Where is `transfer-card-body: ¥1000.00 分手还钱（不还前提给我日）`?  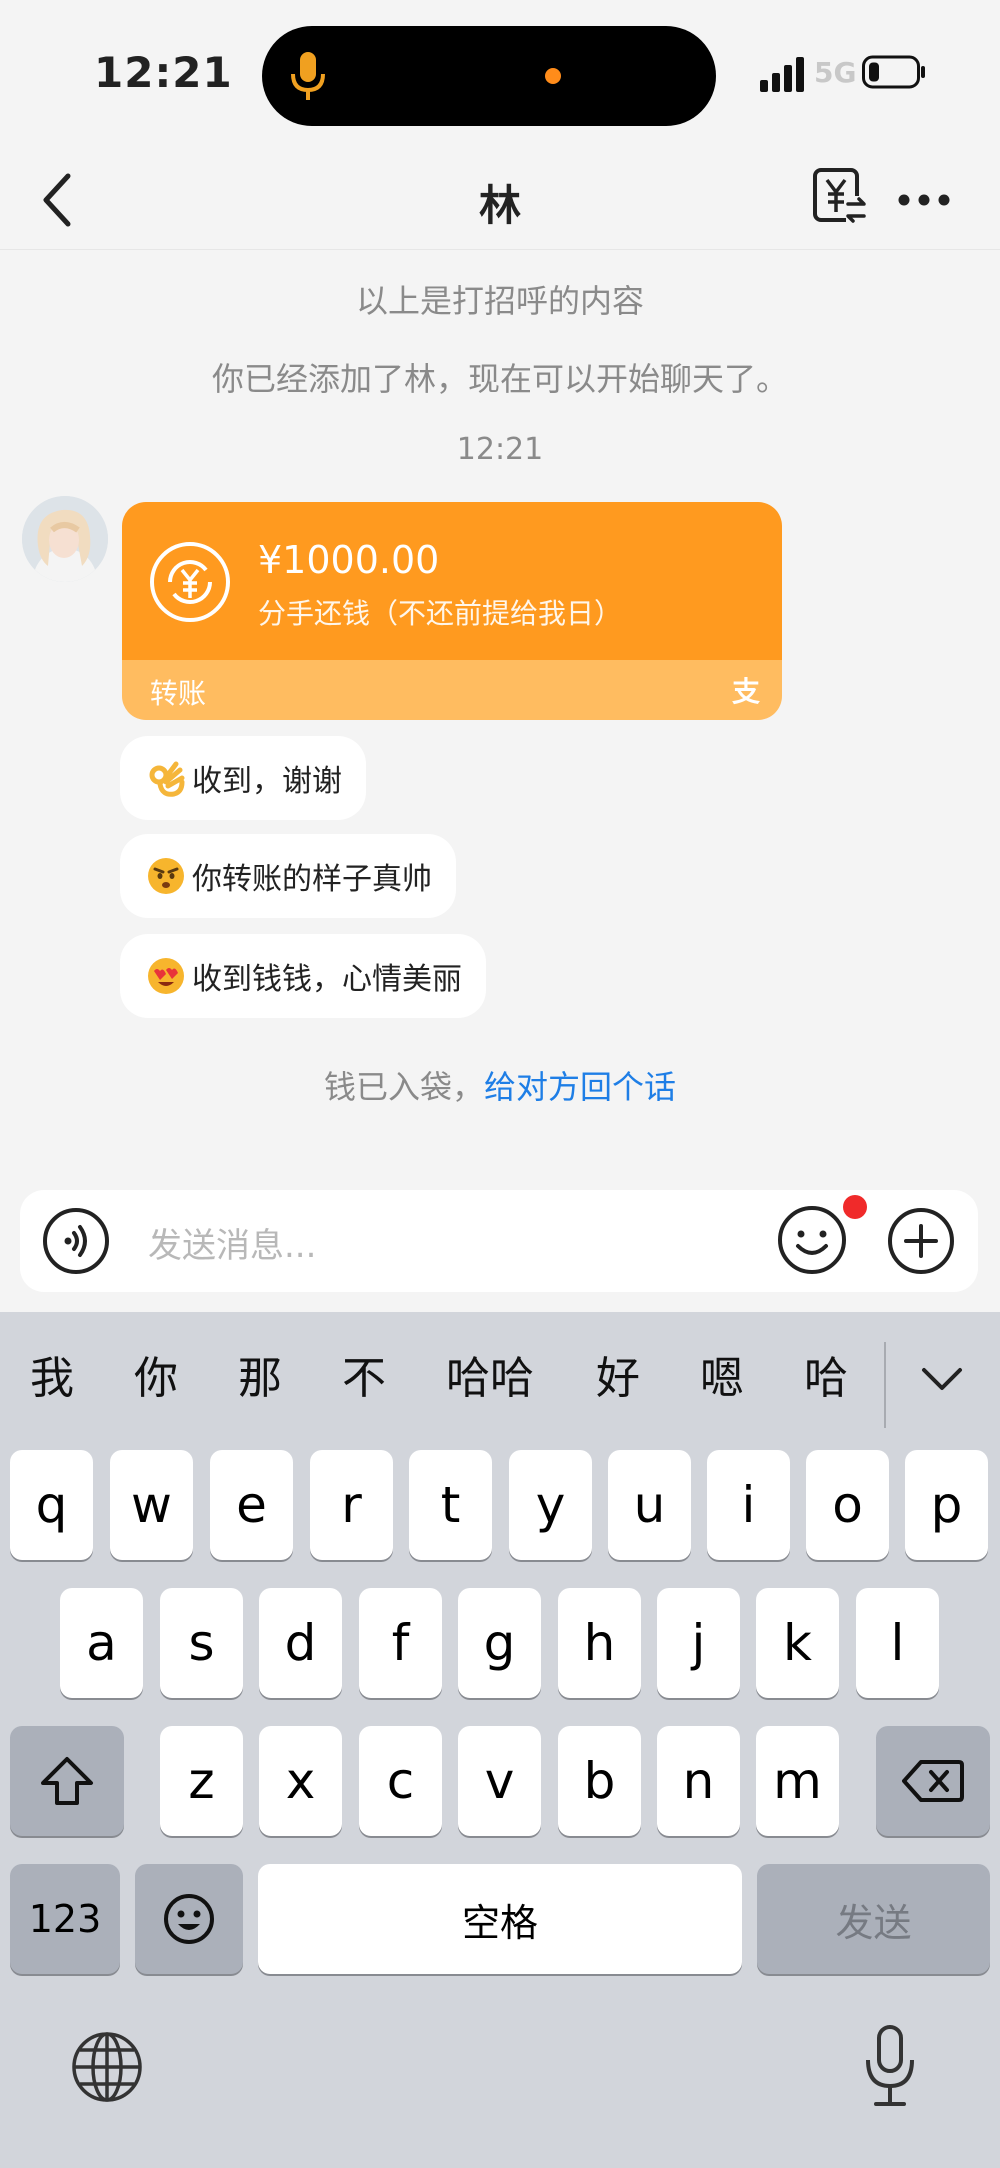
transfer-card-body: ¥1000.00 分手还钱（不还前提给我日） is located at coordinates (452, 581).